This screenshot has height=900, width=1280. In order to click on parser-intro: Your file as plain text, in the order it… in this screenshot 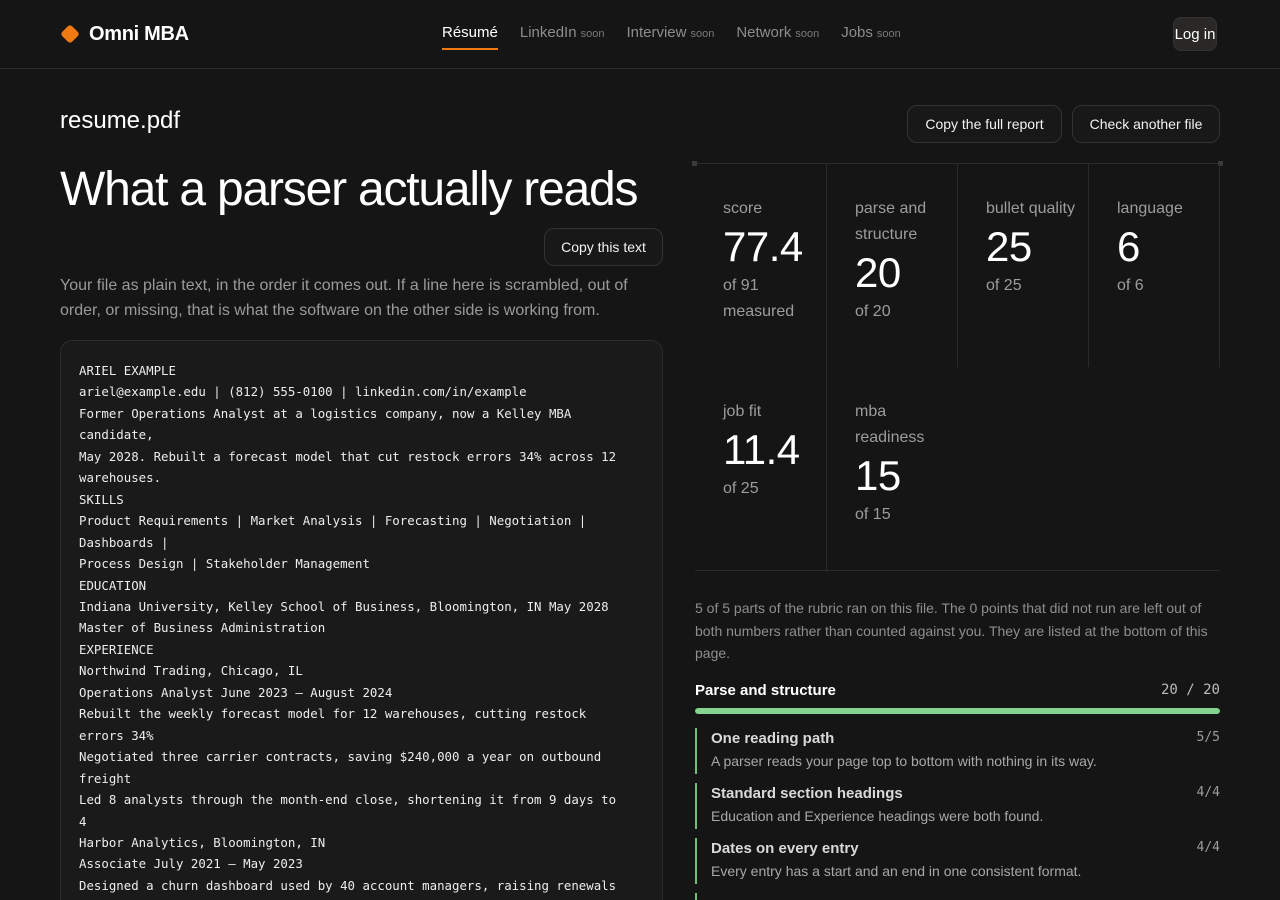, I will do `click(344, 298)`.